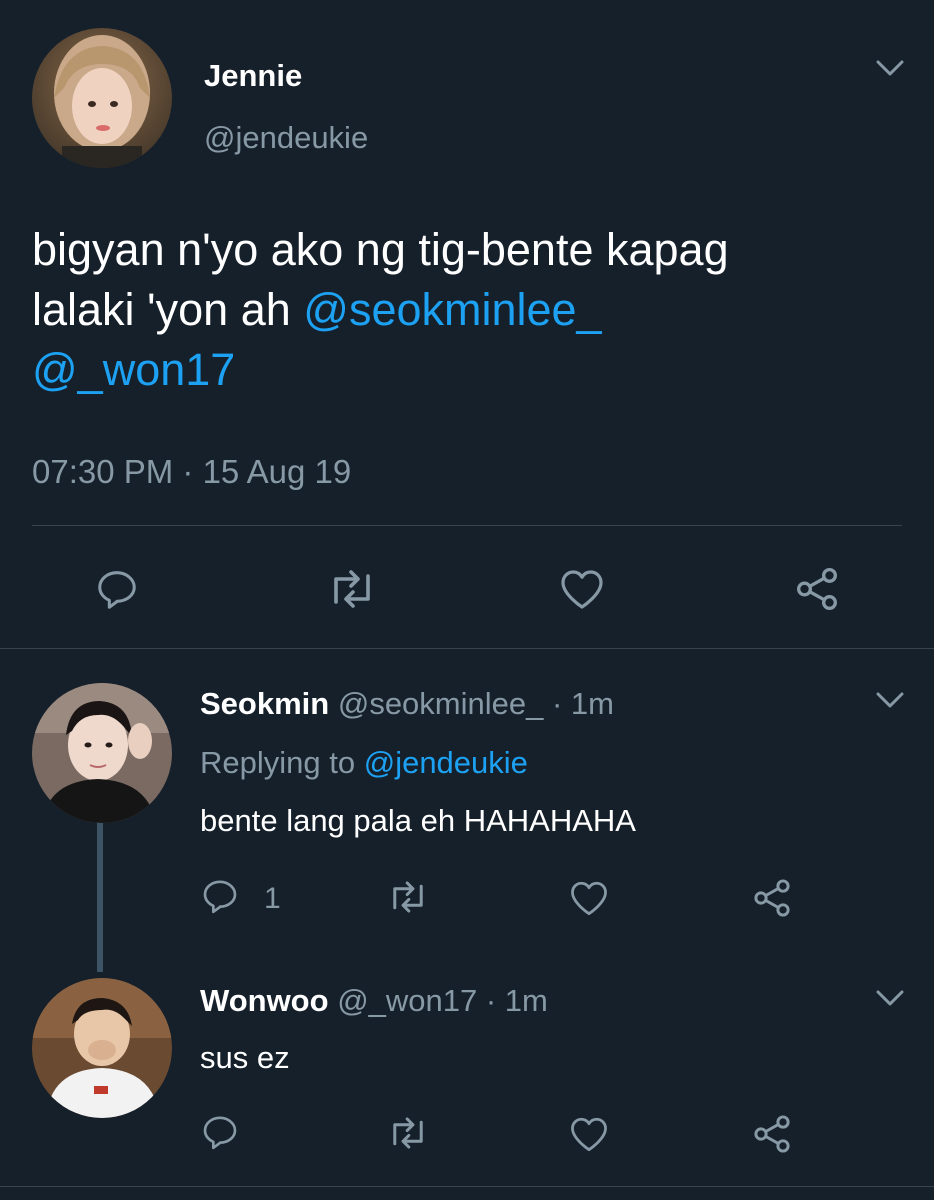  Describe the element at coordinates (442, 1000) in the screenshot. I see `reply-meta: @_won17 · 1m` at that location.